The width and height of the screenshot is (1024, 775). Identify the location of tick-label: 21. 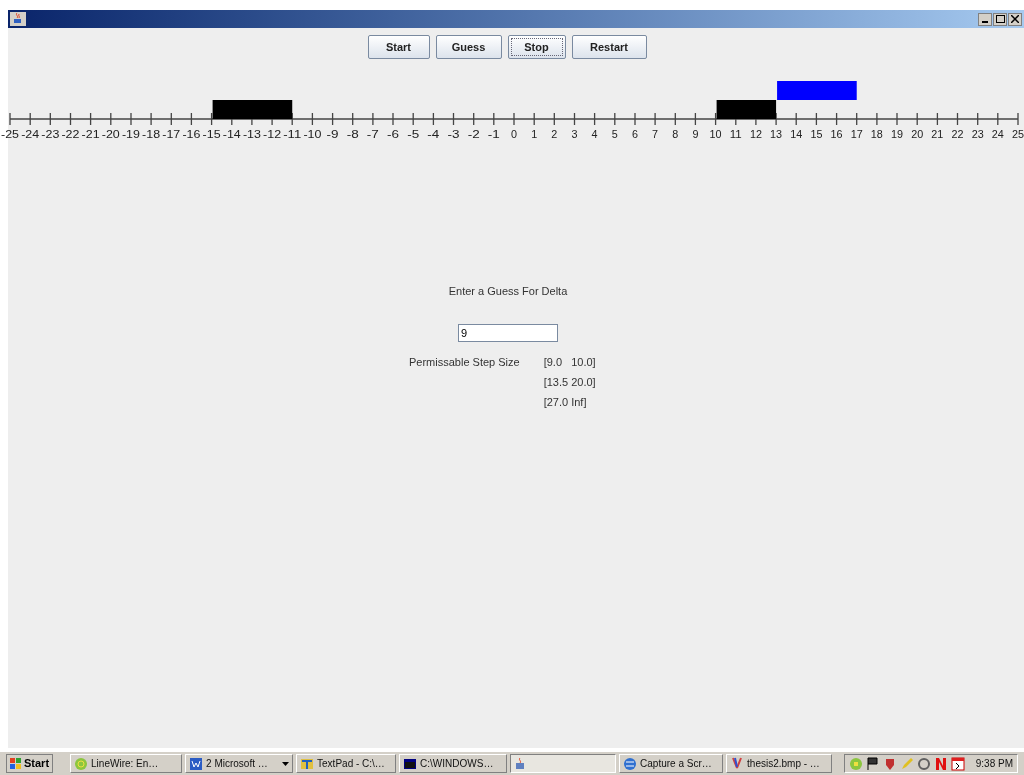
(937, 134).